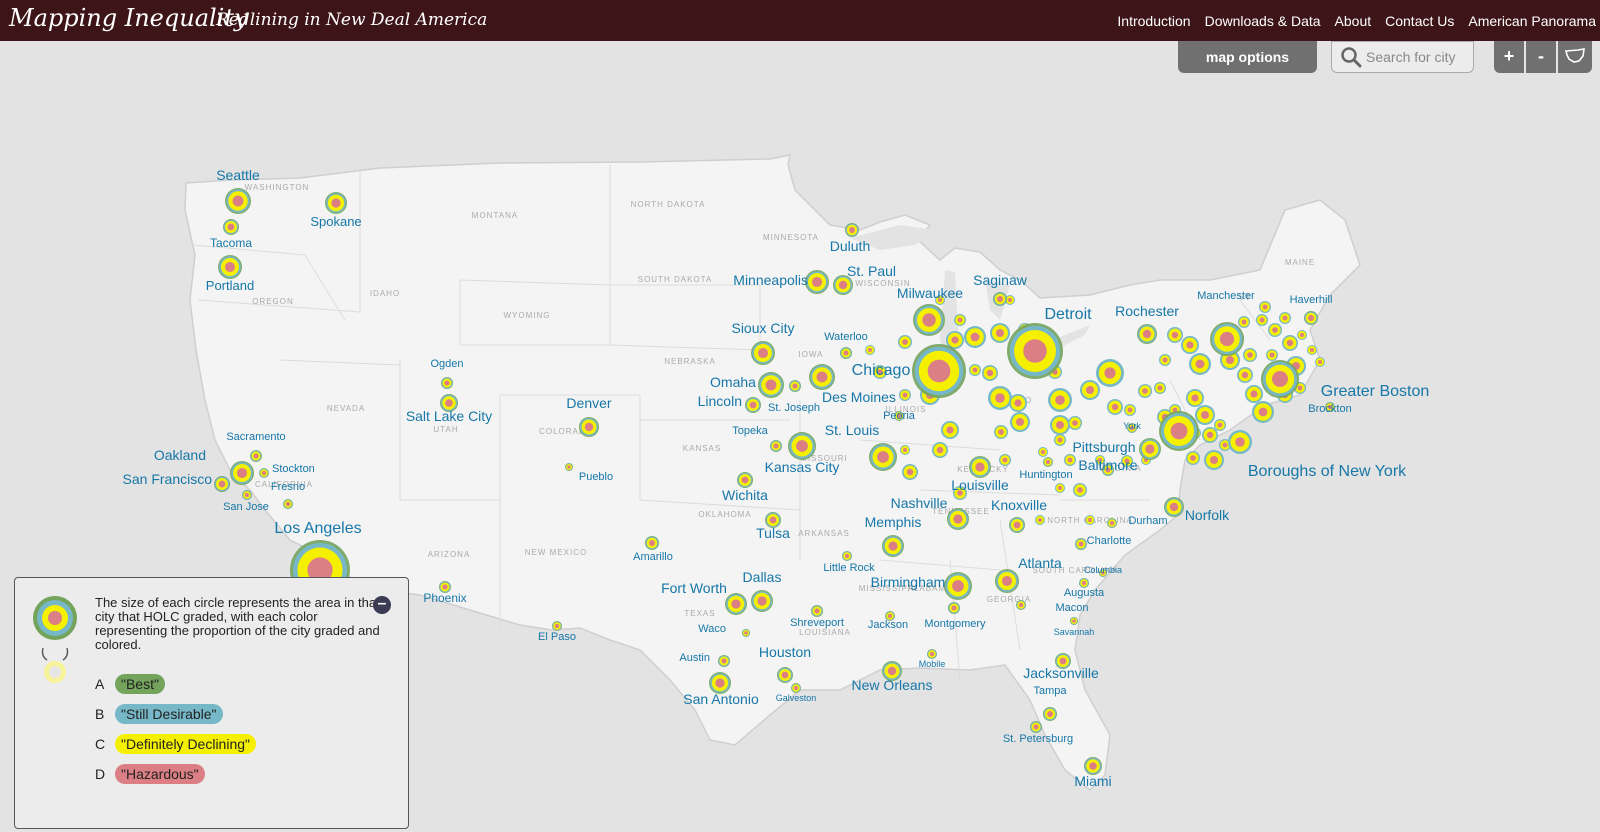 This screenshot has width=1600, height=832. Describe the element at coordinates (802, 467) in the screenshot. I see `city-label: Kansas City` at that location.